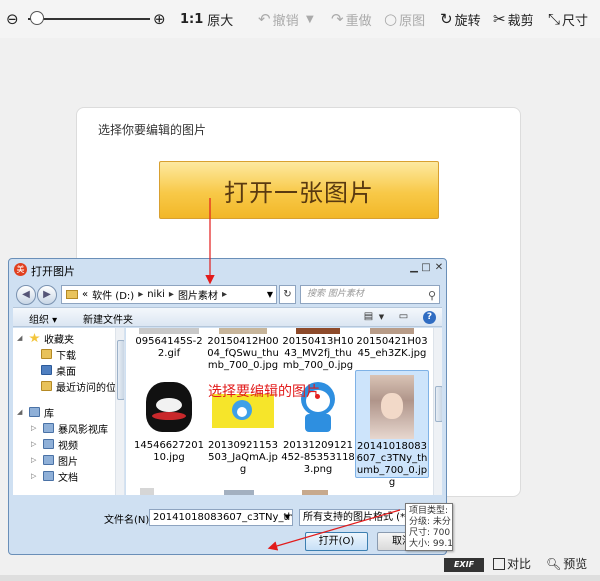 Image resolution: width=600 pixels, height=581 pixels. Describe the element at coordinates (156, 294) in the screenshot. I see `address-part: niki` at that location.